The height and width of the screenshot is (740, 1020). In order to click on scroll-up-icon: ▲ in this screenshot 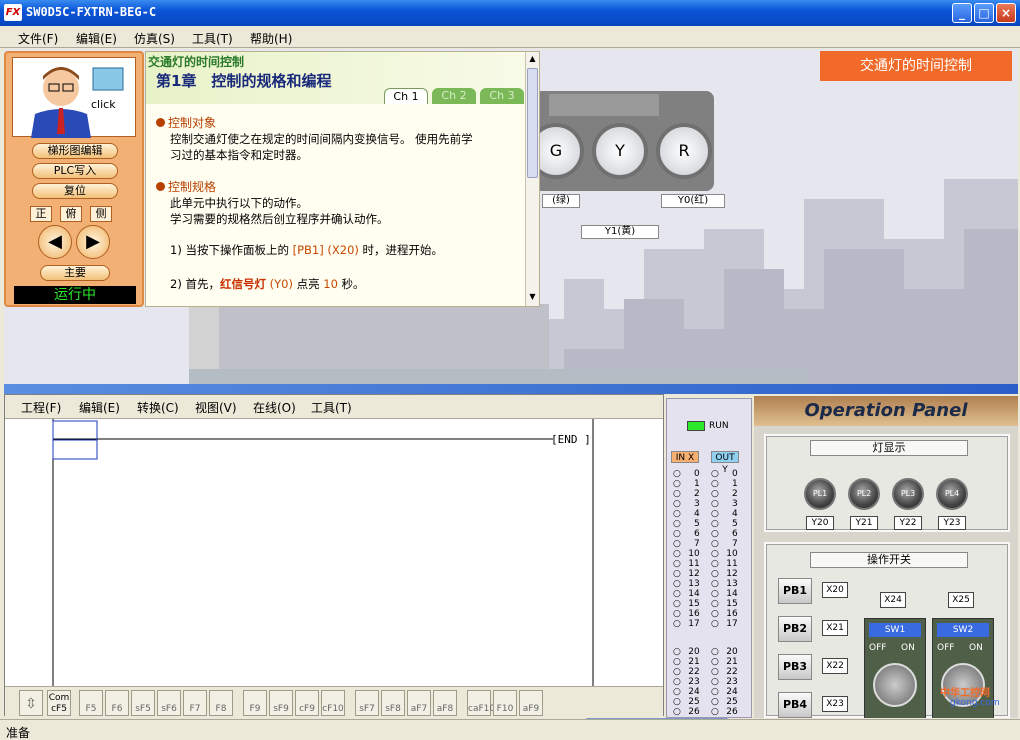, I will do `click(532, 60)`.